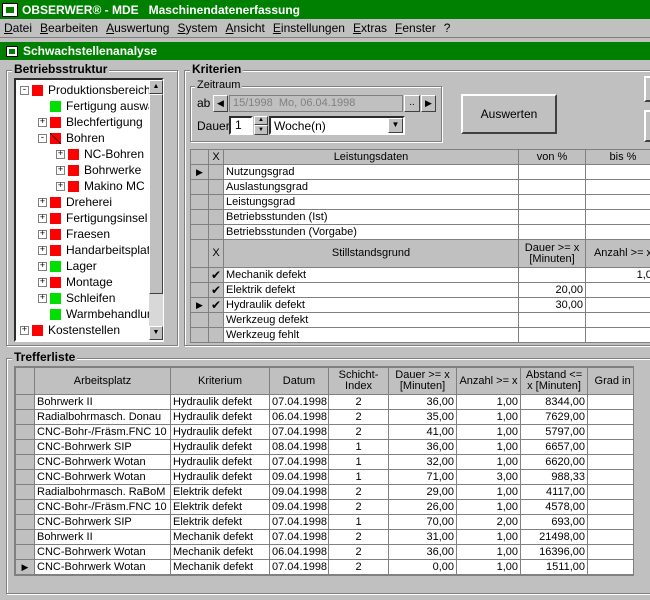 This screenshot has width=650, height=600. I want to click on checkmark-icon, so click(216, 320).